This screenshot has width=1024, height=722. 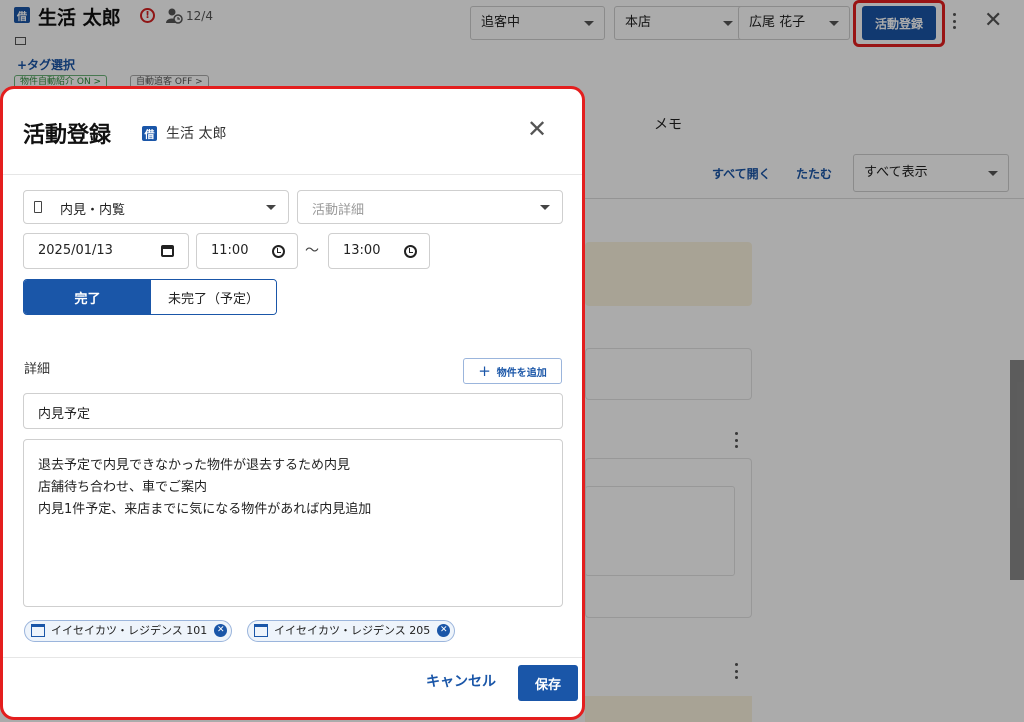 What do you see at coordinates (87, 297) in the screenshot?
I see `status-done-button: 完了` at bounding box center [87, 297].